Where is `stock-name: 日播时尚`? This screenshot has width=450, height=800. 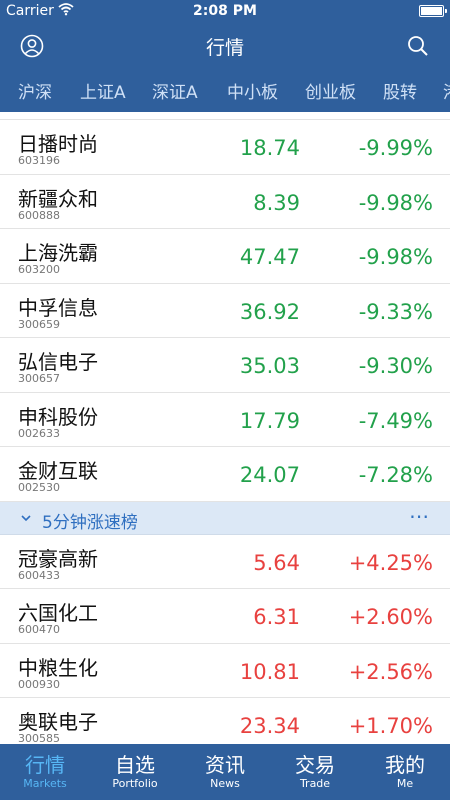
stock-name: 日播时尚 is located at coordinates (58, 144).